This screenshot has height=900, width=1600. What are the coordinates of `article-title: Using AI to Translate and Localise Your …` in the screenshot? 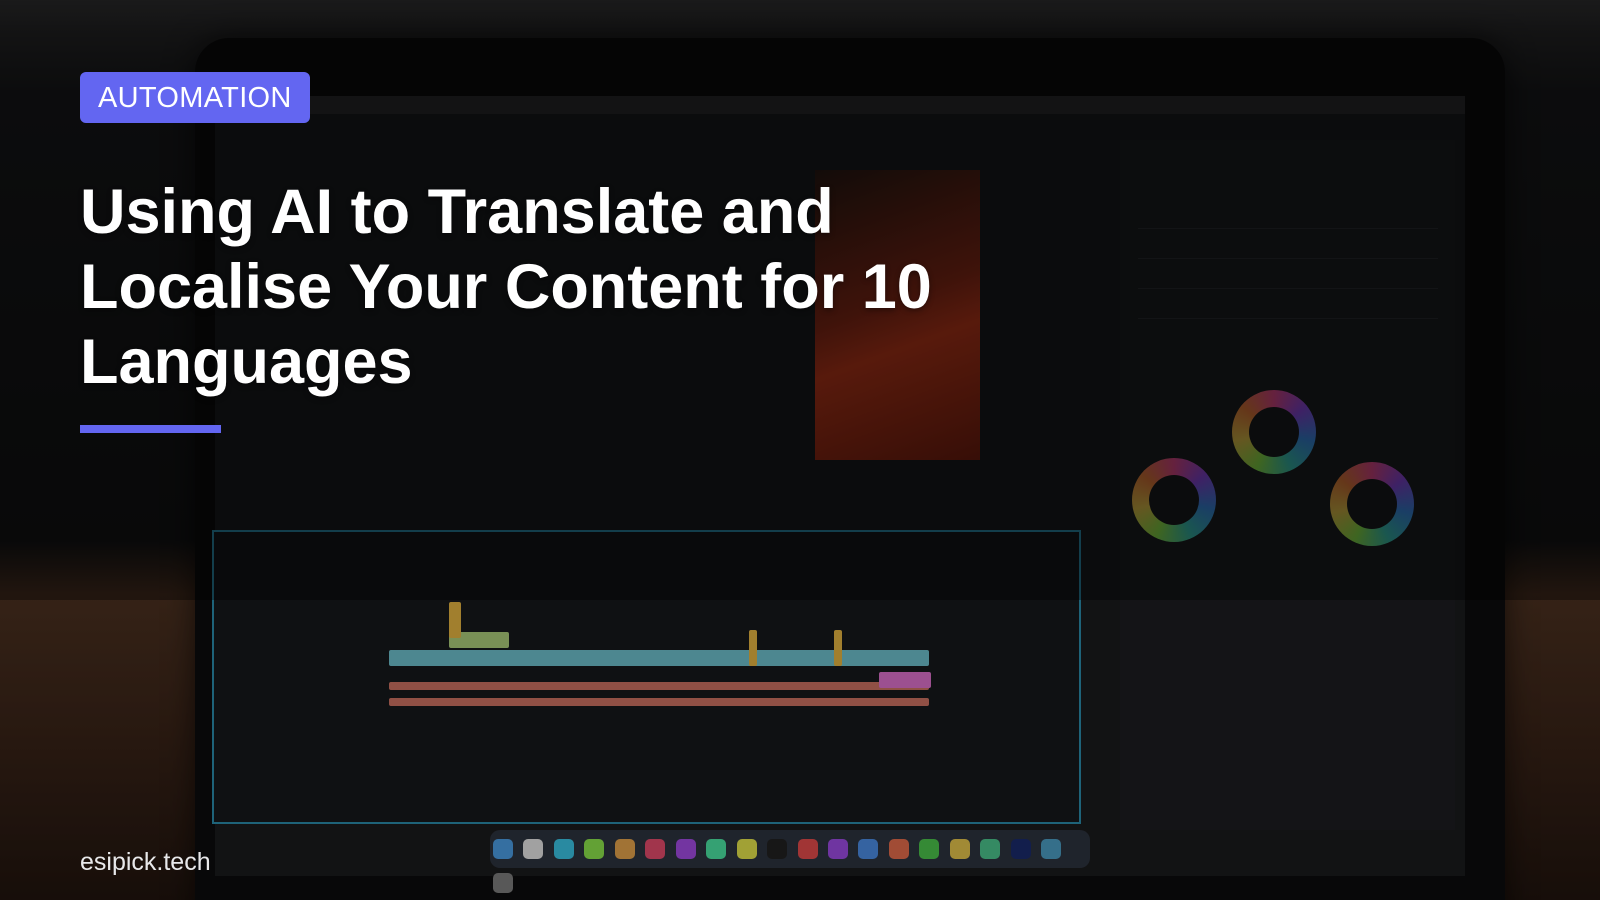 It's located at (506, 287).